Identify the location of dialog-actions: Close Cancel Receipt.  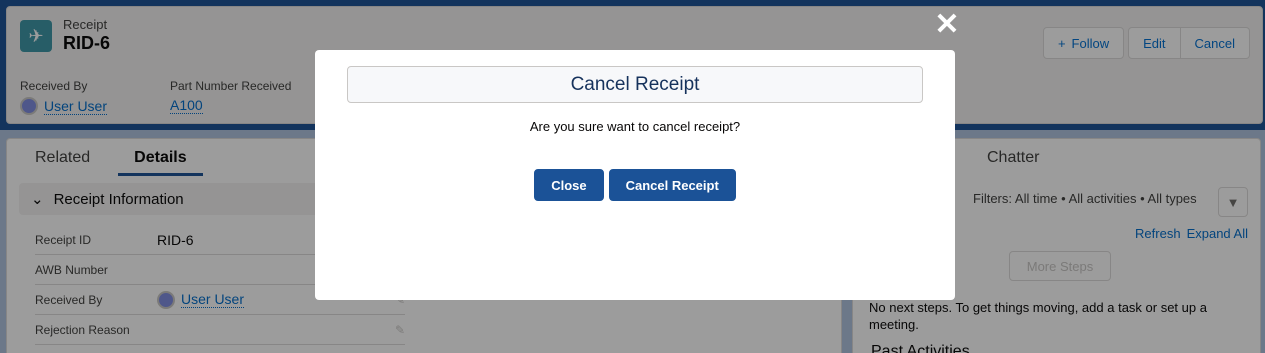
(635, 185).